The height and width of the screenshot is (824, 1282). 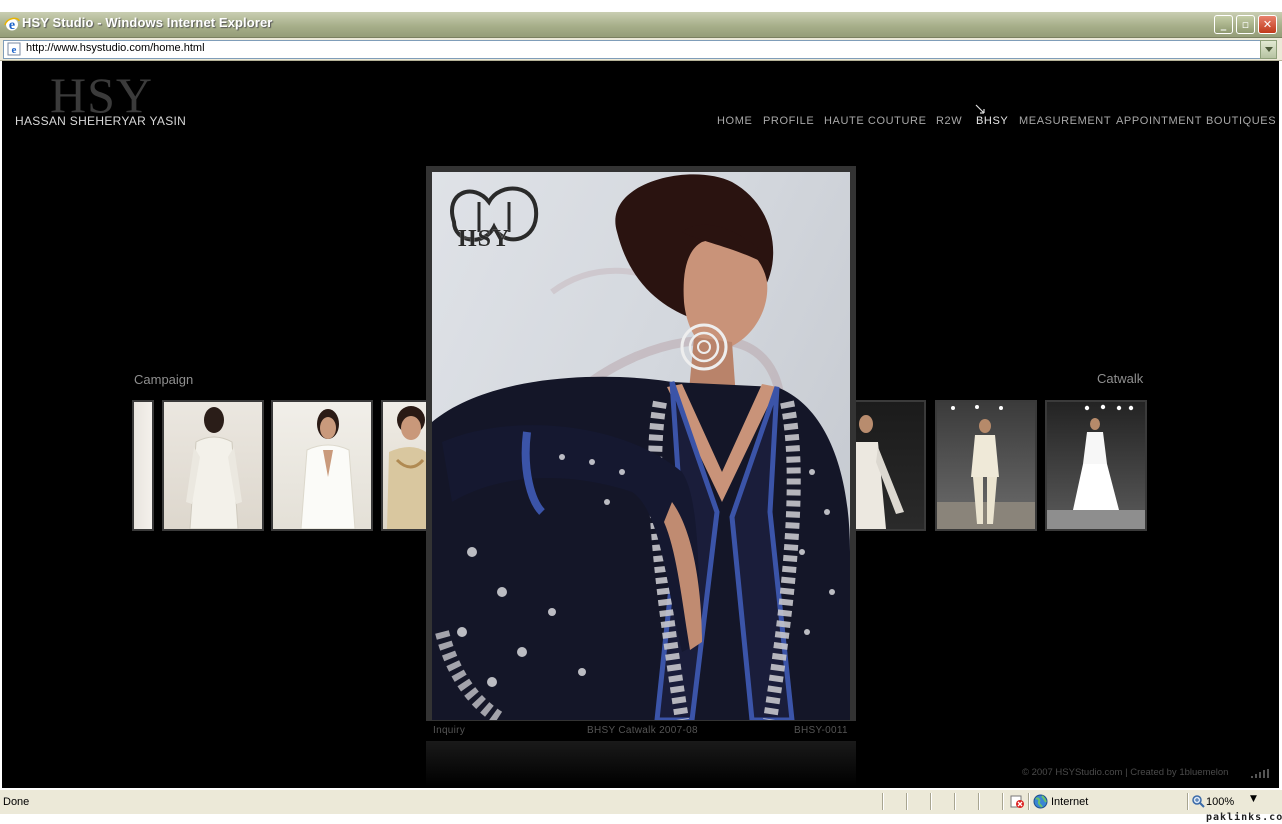 What do you see at coordinates (1268, 49) in the screenshot?
I see `address-dropdown-button` at bounding box center [1268, 49].